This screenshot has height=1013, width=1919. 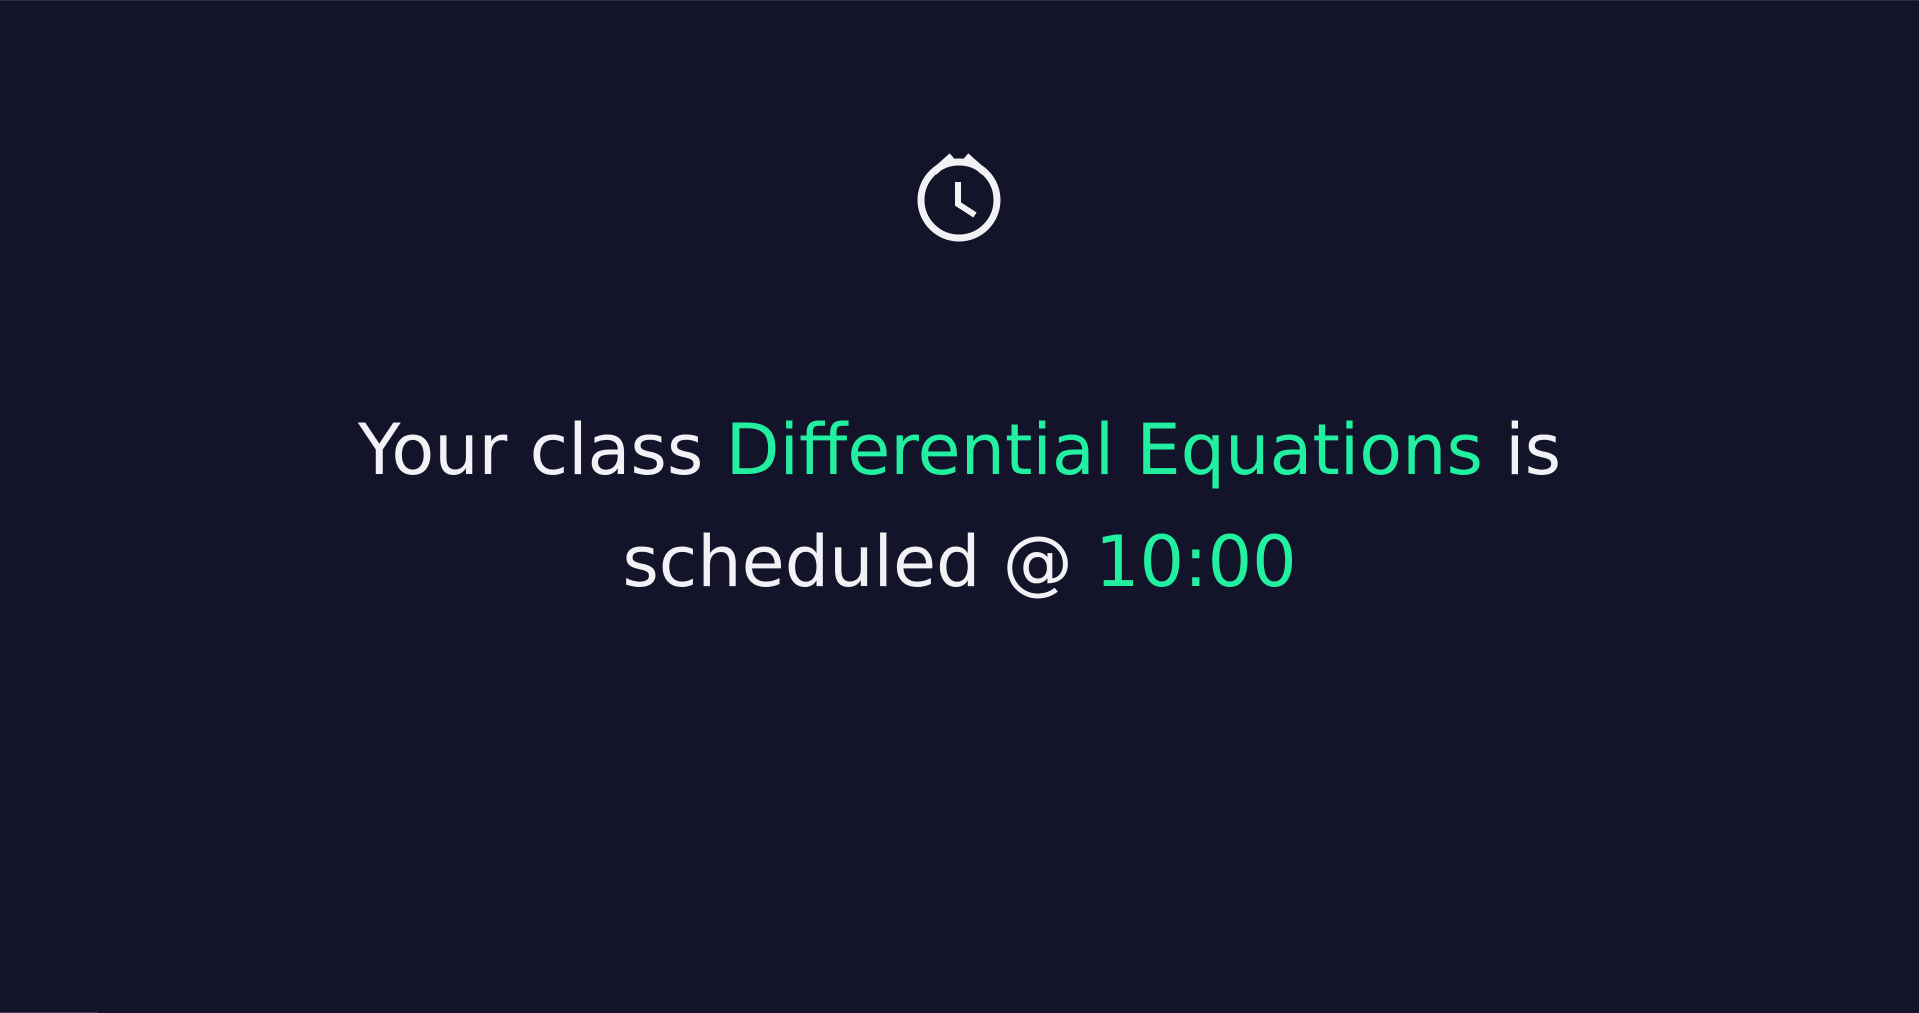 What do you see at coordinates (959, 201) in the screenshot?
I see `alarm-clock-icon` at bounding box center [959, 201].